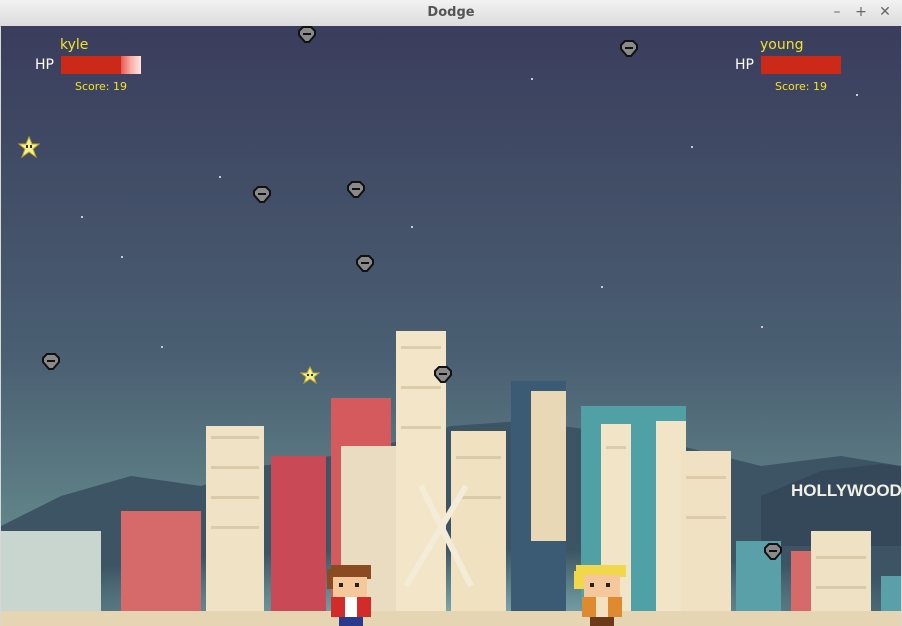  What do you see at coordinates (101, 65) in the screenshot?
I see `player1-hp-bar` at bounding box center [101, 65].